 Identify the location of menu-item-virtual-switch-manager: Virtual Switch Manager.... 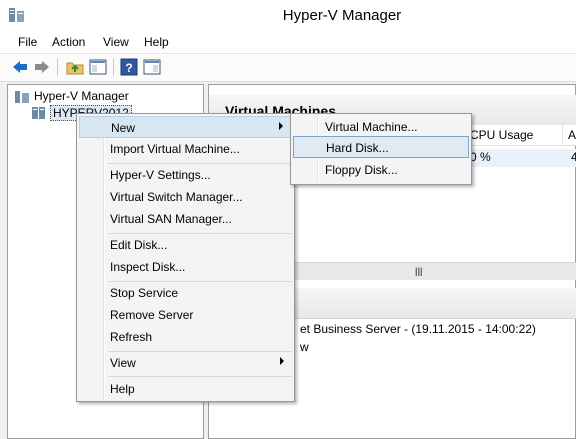
(185, 197).